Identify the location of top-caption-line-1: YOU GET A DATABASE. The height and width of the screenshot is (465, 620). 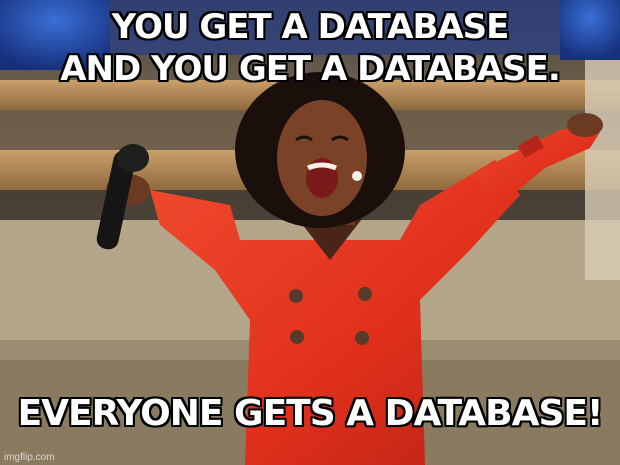
(311, 27).